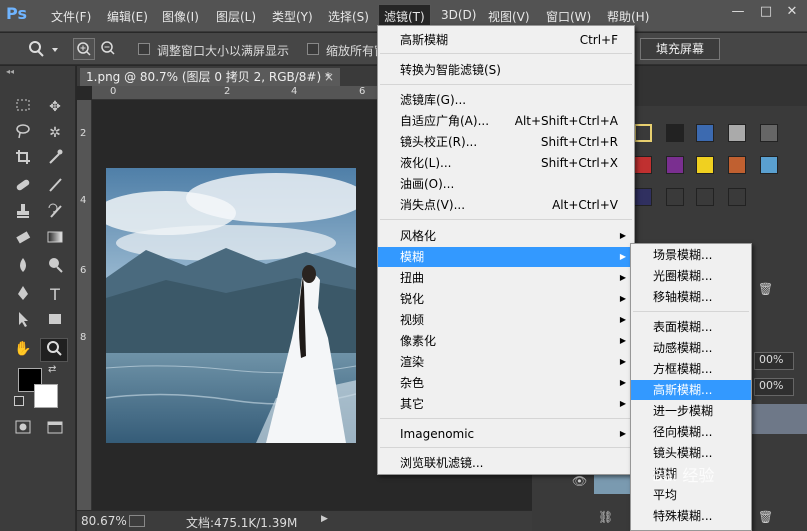 The width and height of the screenshot is (807, 531). I want to click on layer-row-selected, so click(778, 419).